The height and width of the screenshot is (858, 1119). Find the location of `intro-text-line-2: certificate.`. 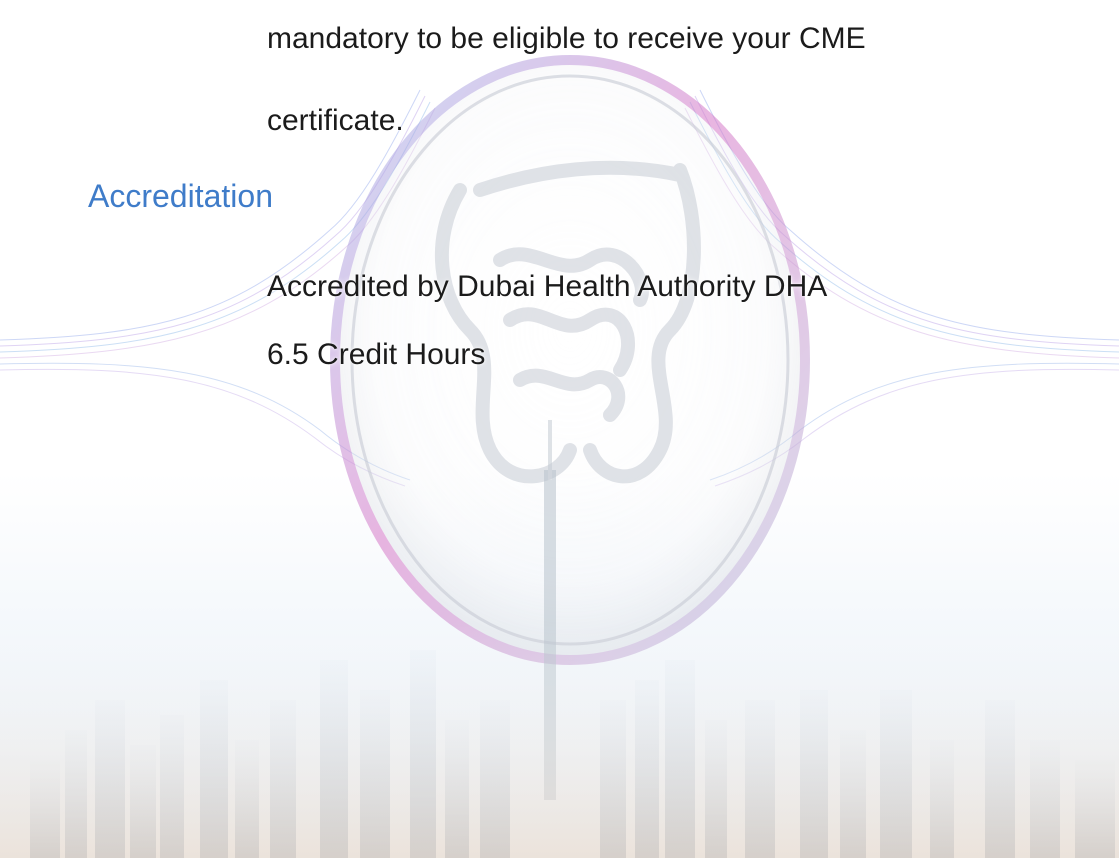

intro-text-line-2: certificate. is located at coordinates (335, 120).